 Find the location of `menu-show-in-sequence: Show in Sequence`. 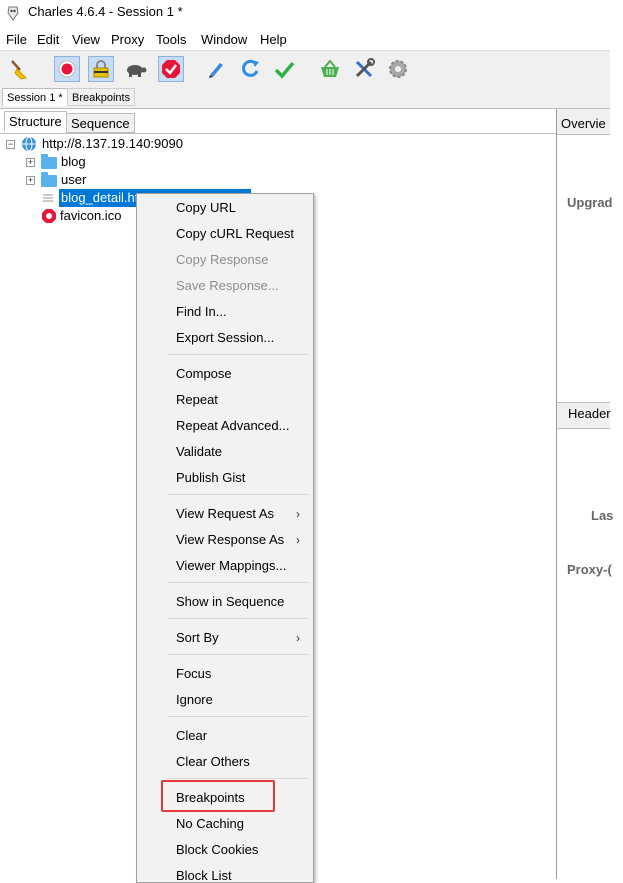

menu-show-in-sequence: Show in Sequence is located at coordinates (225, 602).